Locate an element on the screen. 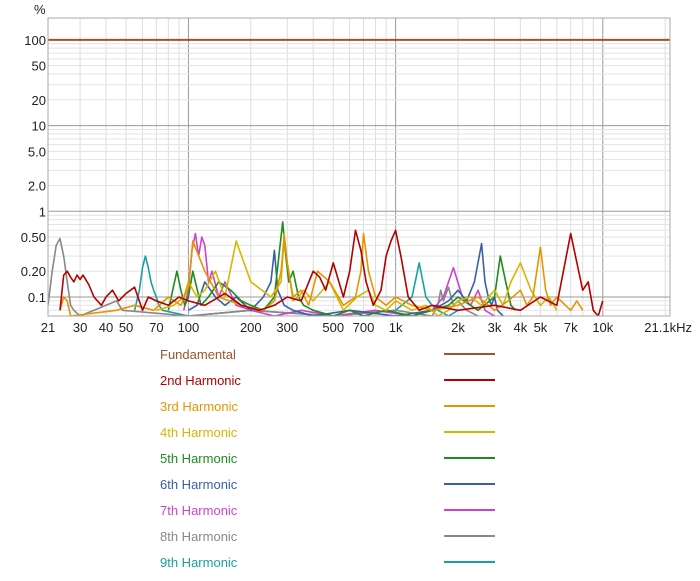  legend-item: 4th Harmonic is located at coordinates (350, 434).